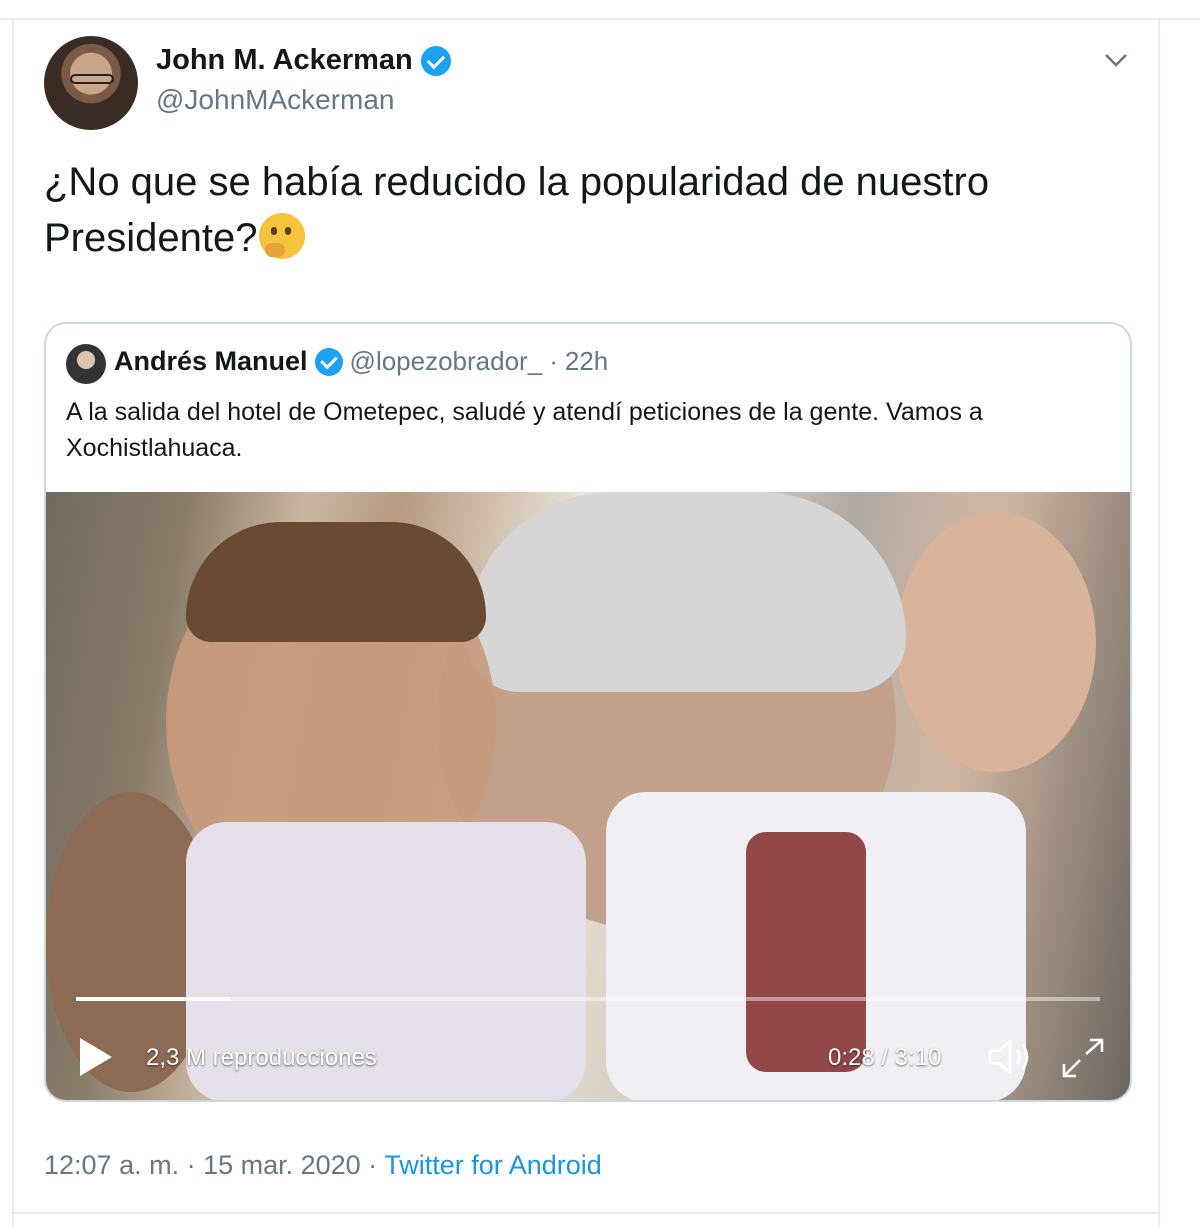  I want to click on volume-icon, so click(1011, 1057).